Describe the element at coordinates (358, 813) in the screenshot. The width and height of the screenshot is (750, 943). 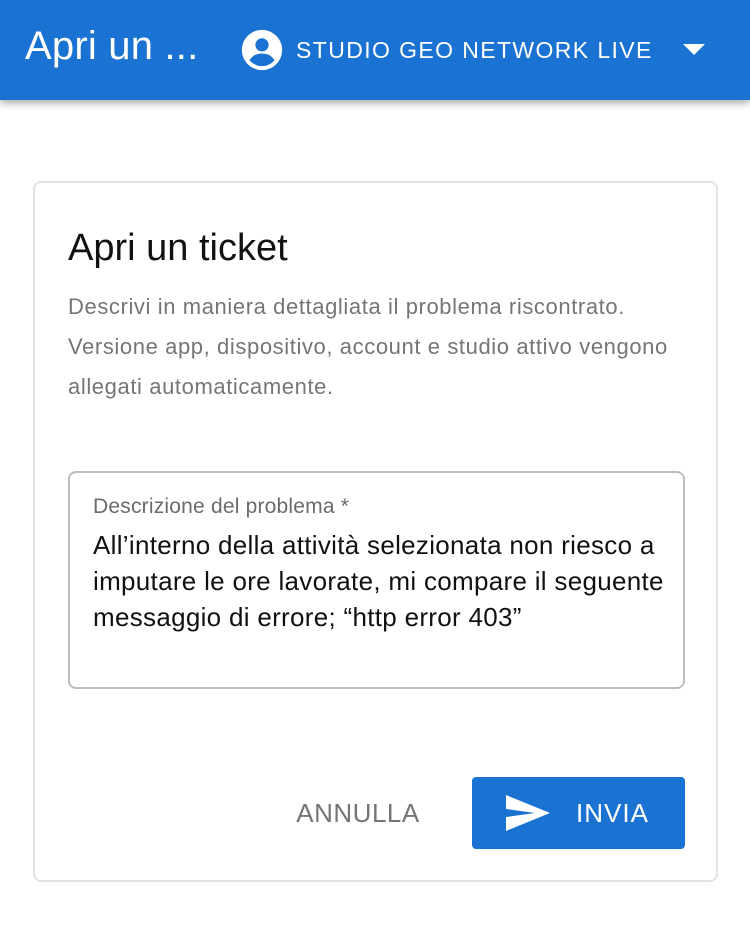
I see `cancel-button: ANNULLA` at that location.